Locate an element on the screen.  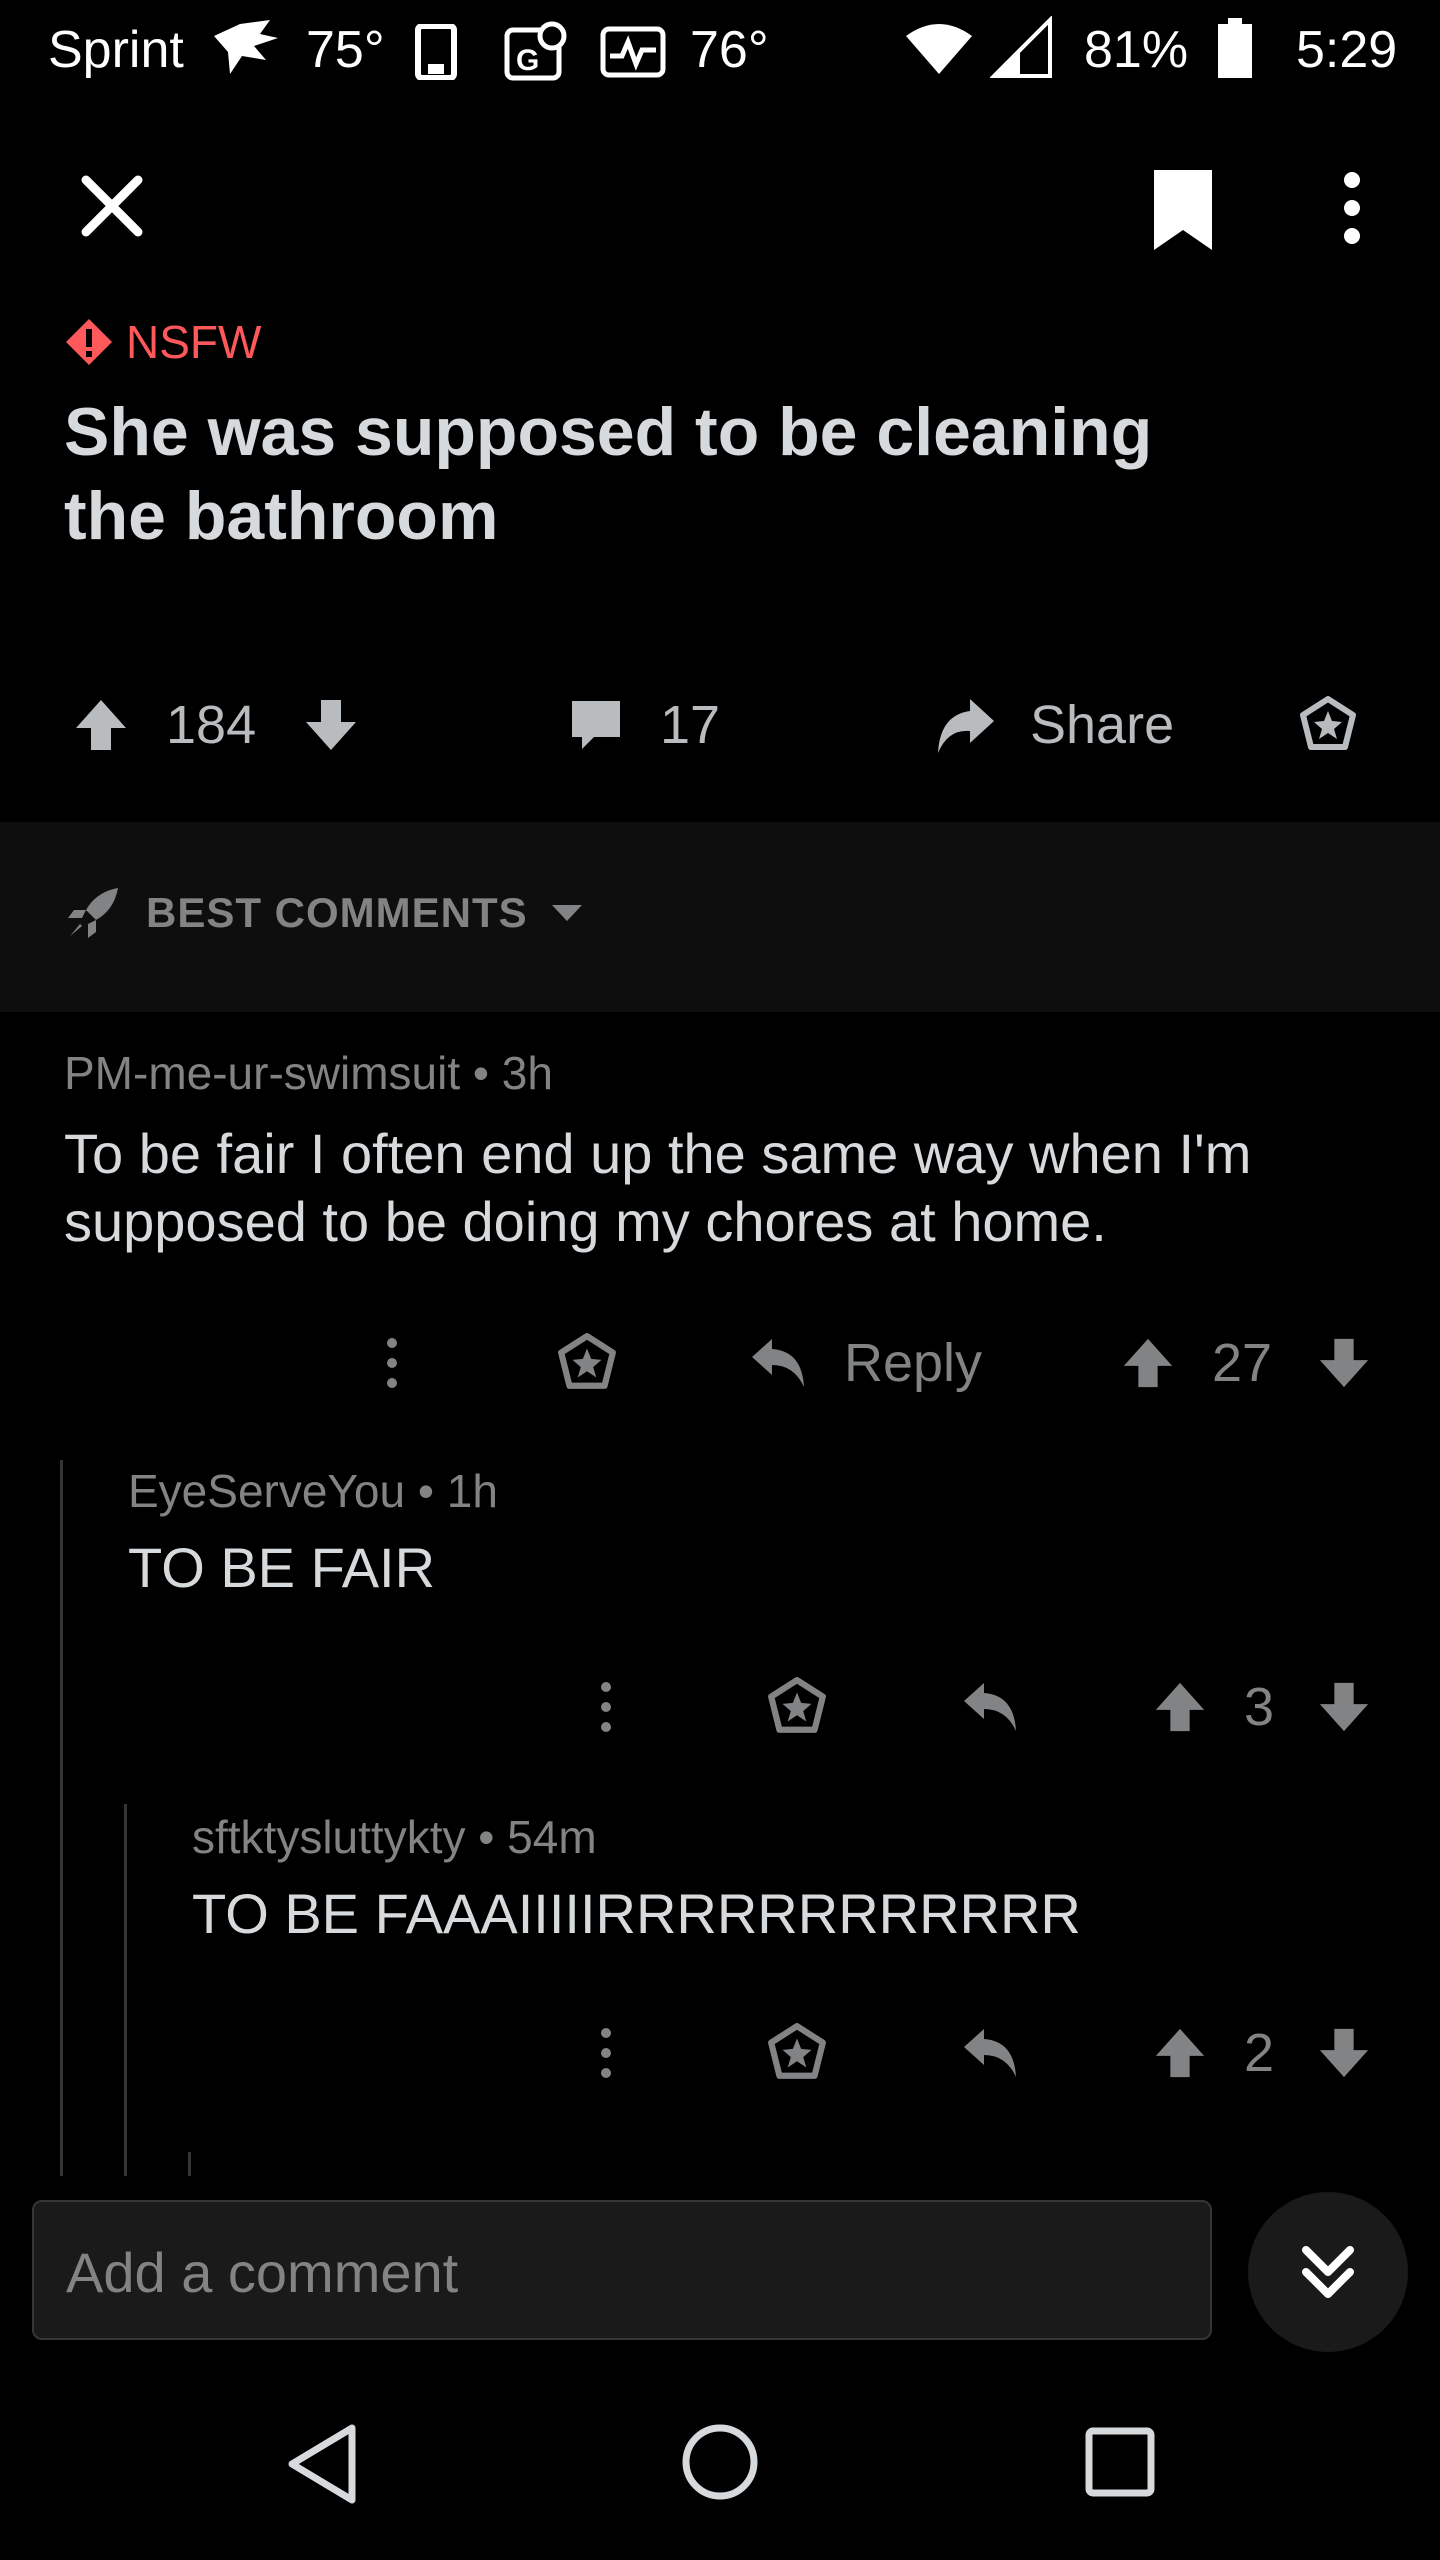
carrier-label: Sprint is located at coordinates (116, 50).